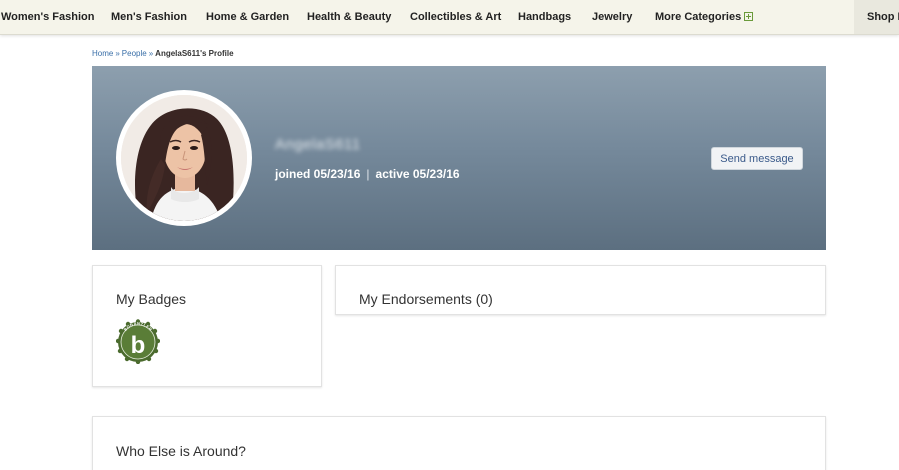  Describe the element at coordinates (134, 53) in the screenshot. I see `breadcrumb-people-link: People` at that location.